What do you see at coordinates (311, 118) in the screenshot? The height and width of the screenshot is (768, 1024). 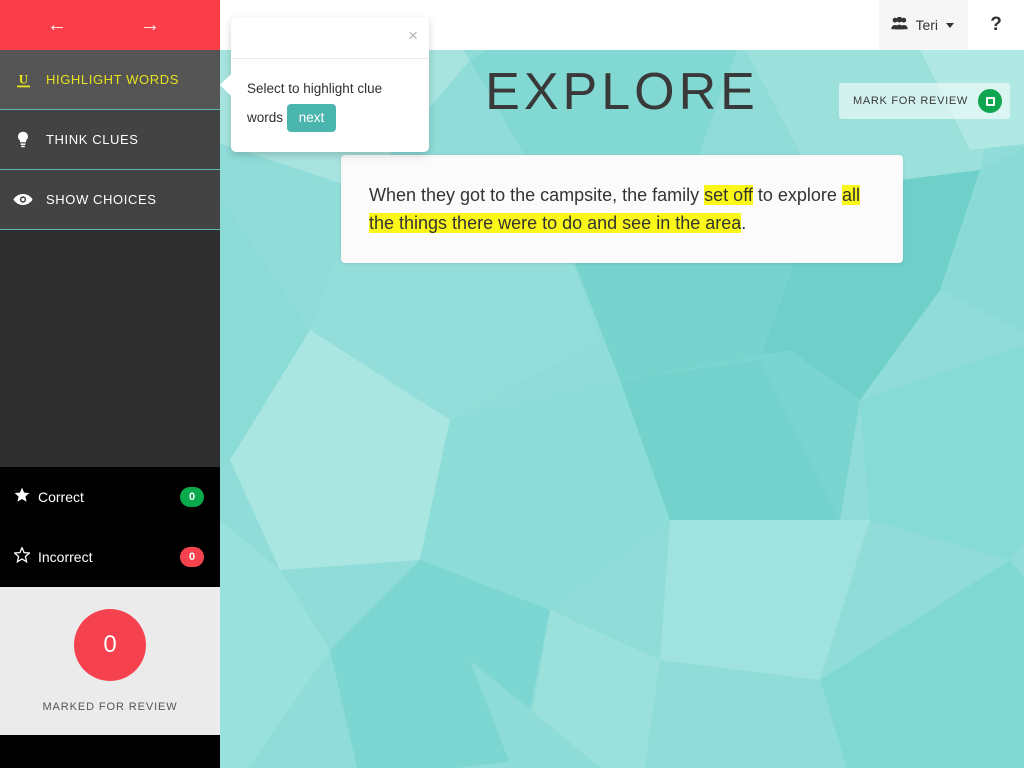 I see `popover-next-button: next` at bounding box center [311, 118].